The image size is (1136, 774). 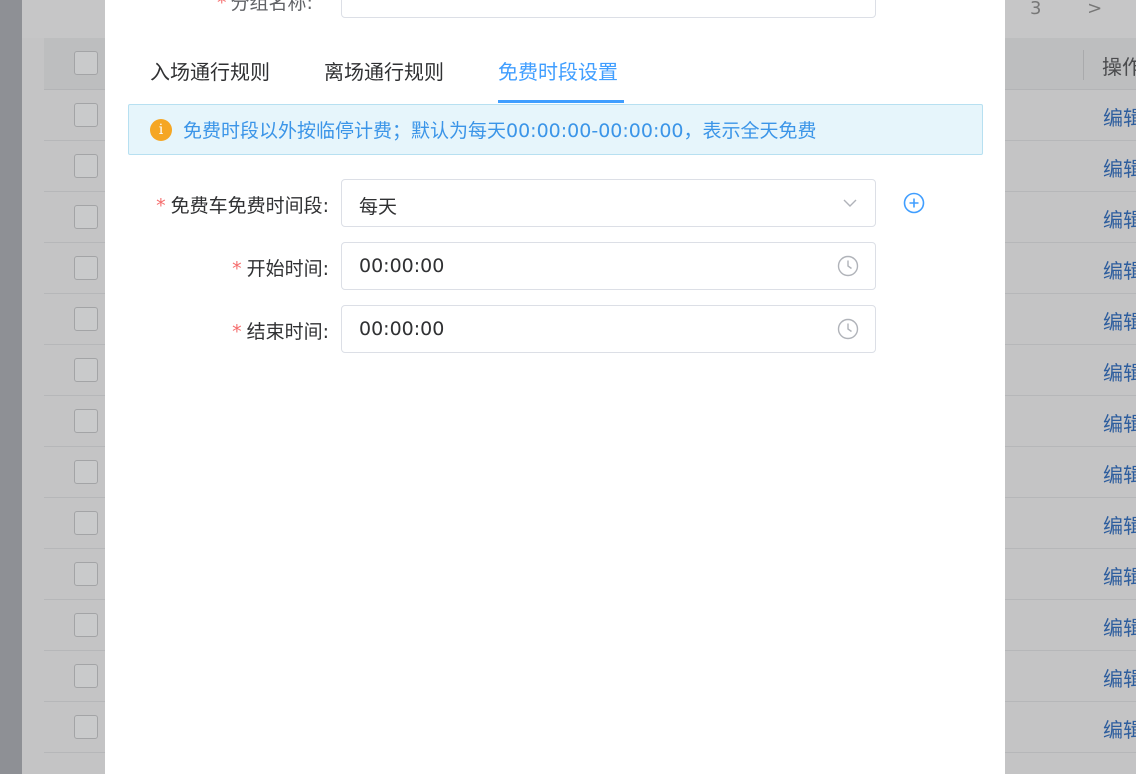 What do you see at coordinates (608, 266) in the screenshot?
I see `start-time-picker: 00:00:00` at bounding box center [608, 266].